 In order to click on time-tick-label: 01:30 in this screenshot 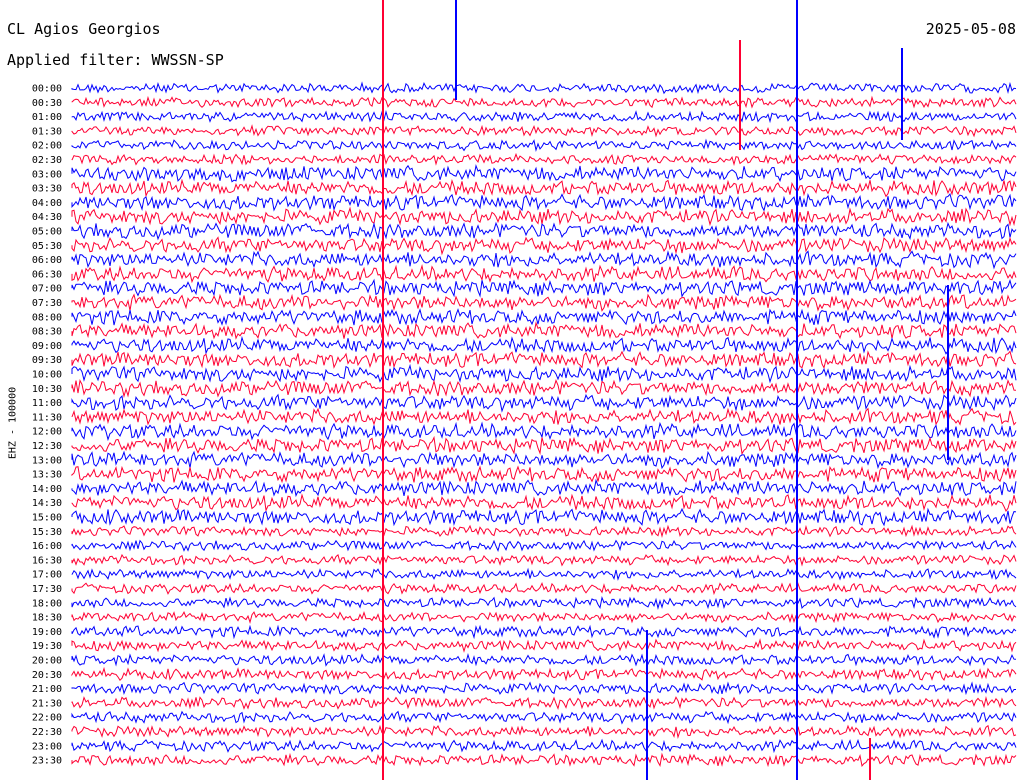, I will do `click(47, 131)`.